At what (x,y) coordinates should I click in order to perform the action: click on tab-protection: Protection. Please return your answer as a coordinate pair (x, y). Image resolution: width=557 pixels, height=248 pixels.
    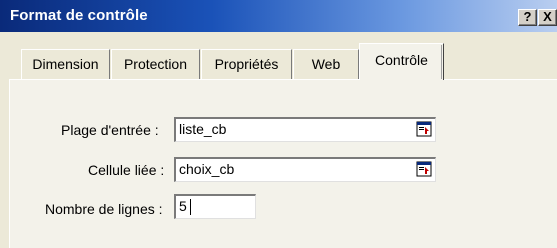
    Looking at the image, I should click on (155, 64).